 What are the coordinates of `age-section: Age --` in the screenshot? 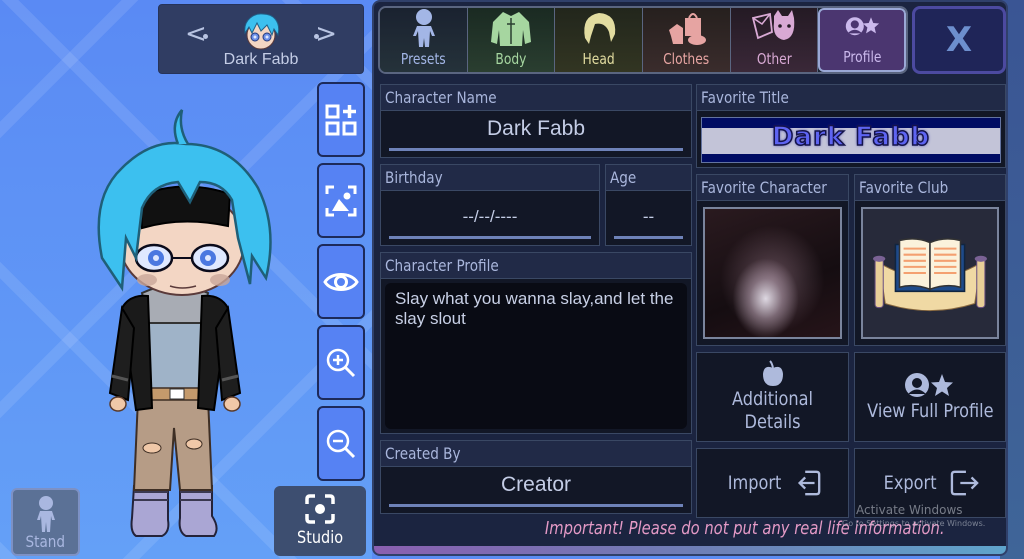 It's located at (648, 205).